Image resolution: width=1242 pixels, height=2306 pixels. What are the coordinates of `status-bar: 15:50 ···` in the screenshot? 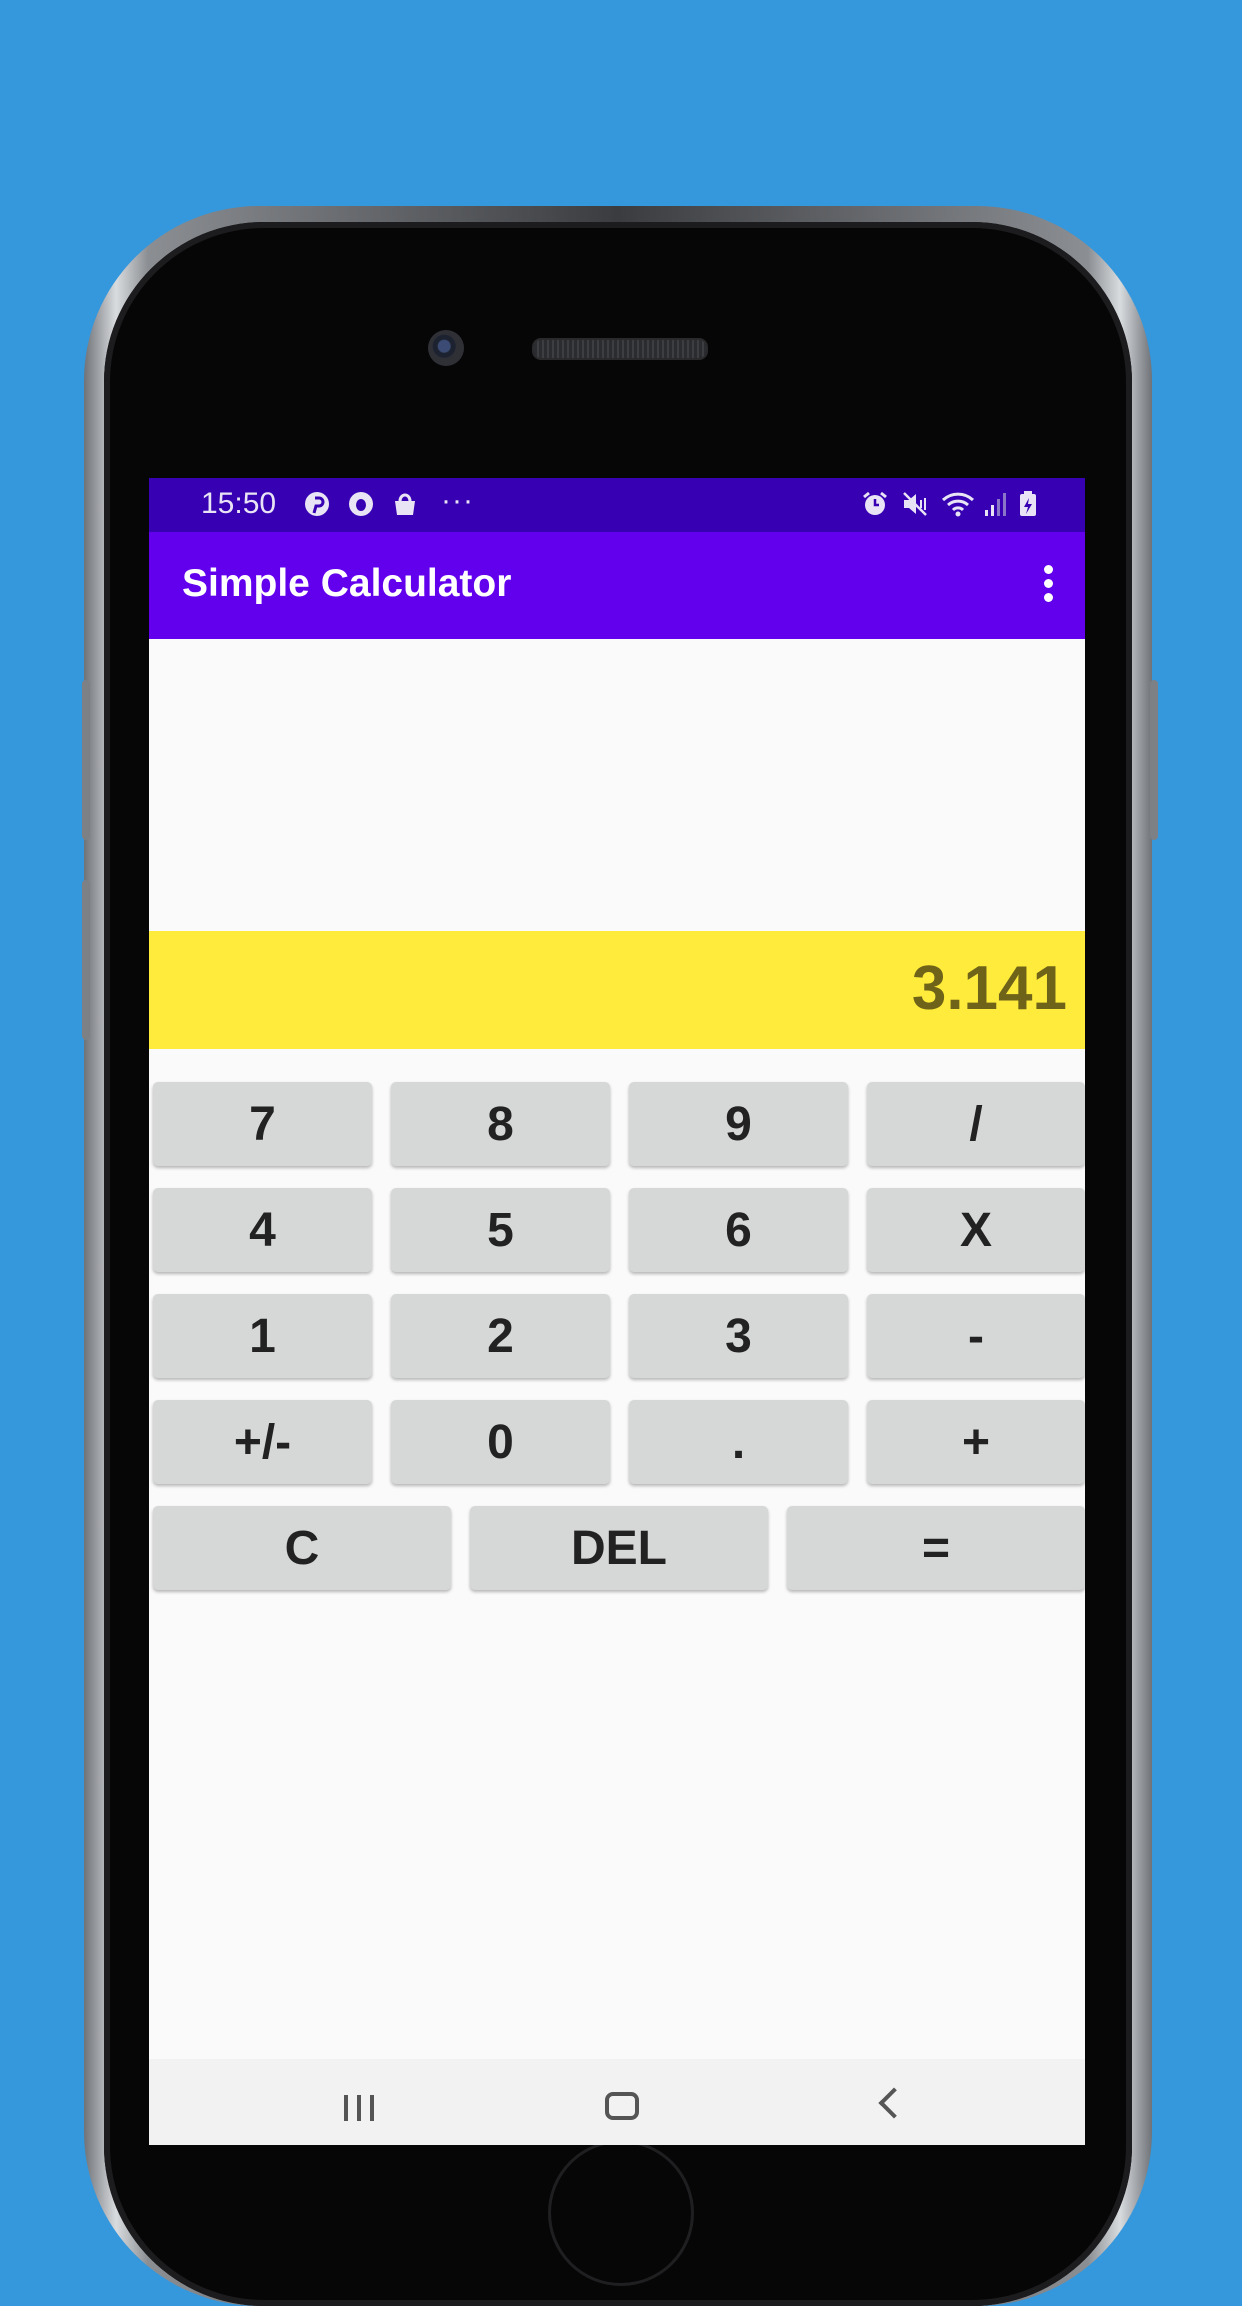 It's located at (617, 505).